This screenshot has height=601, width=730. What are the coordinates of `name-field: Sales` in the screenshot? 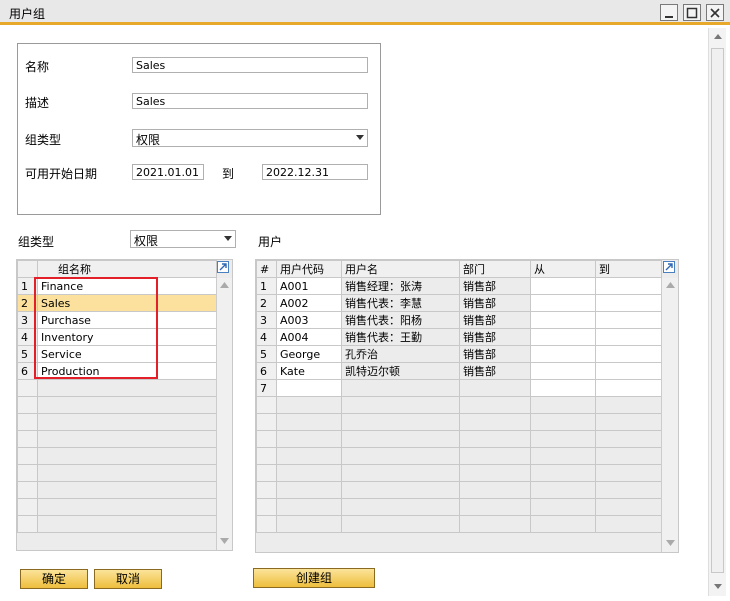 It's located at (250, 65).